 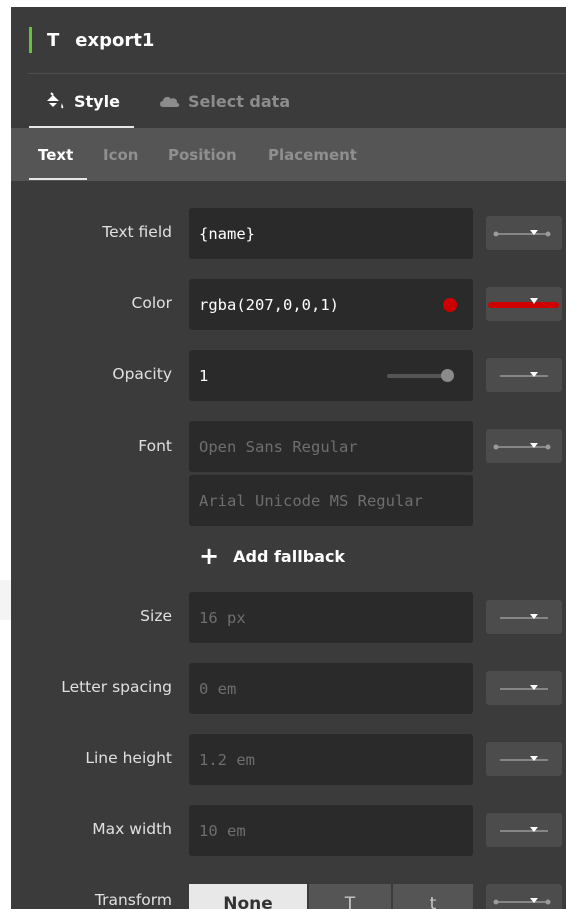 What do you see at coordinates (312, 154) in the screenshot?
I see `subtab-placement: Placement` at bounding box center [312, 154].